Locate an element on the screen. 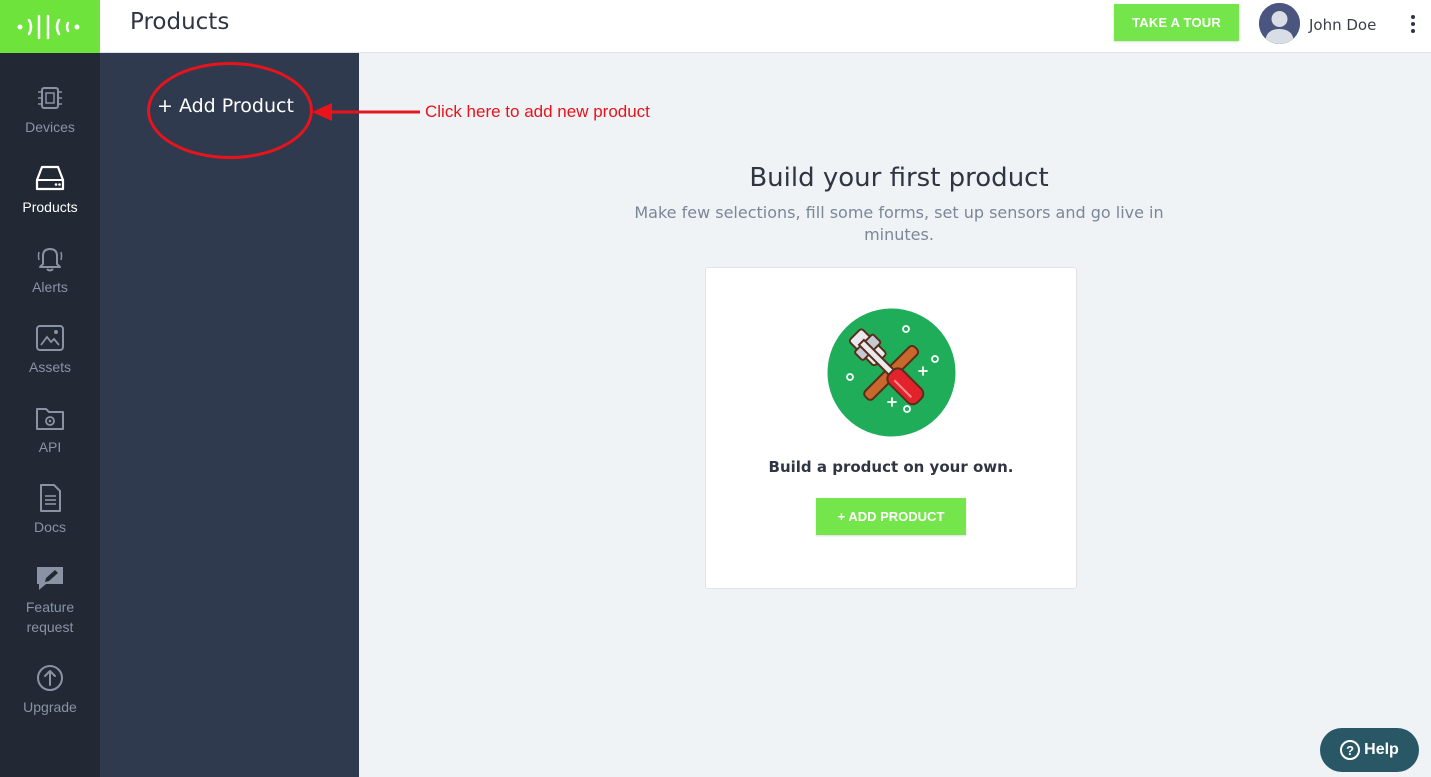 The height and width of the screenshot is (777, 1431). nav-label: API is located at coordinates (50, 447).